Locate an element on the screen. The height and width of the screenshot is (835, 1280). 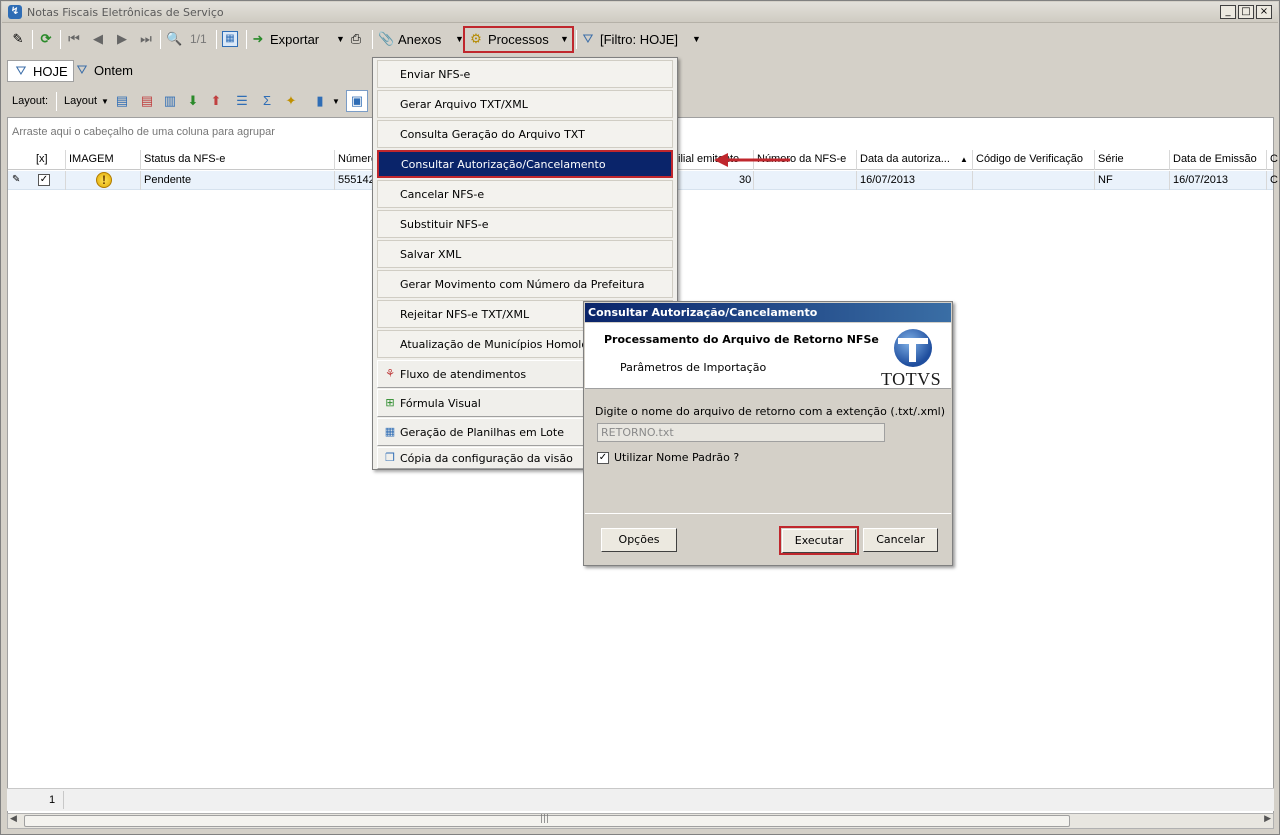
filter-today-label: HOJE is located at coordinates (50, 71).